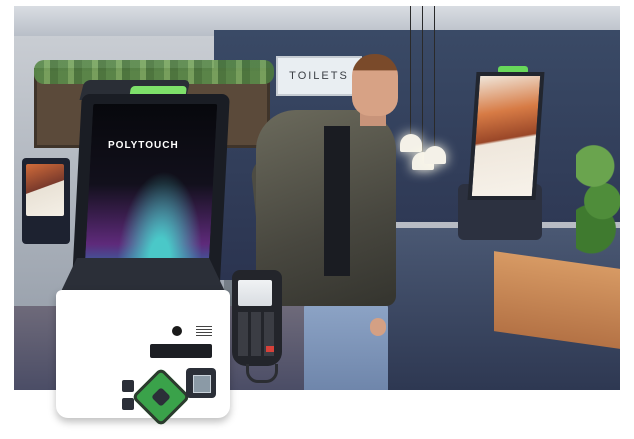 The width and height of the screenshot is (634, 439). What do you see at coordinates (506, 136) in the screenshot?
I see `background-kiosk-right-screen` at bounding box center [506, 136].